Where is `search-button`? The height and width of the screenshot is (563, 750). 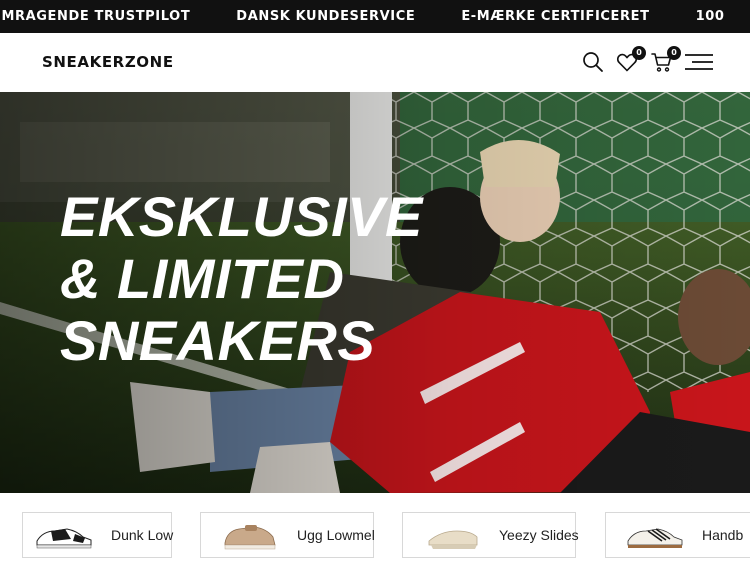
search-button is located at coordinates (594, 63).